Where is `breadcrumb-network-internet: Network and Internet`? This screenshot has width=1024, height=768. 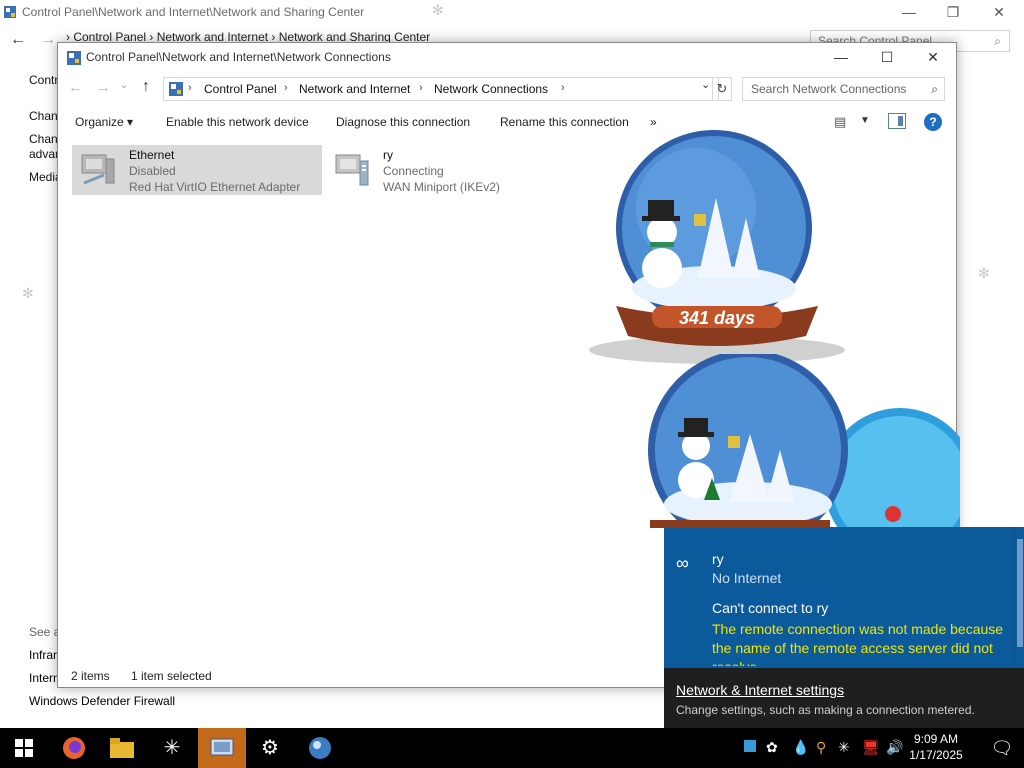 breadcrumb-network-internet: Network and Internet is located at coordinates (354, 89).